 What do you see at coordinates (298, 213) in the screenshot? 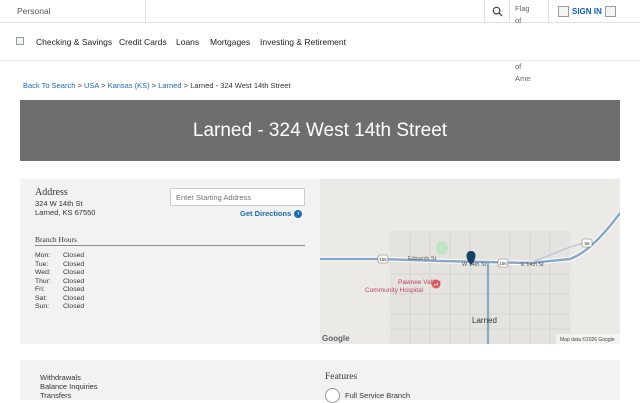
I see `chevron-right-icon: ›` at bounding box center [298, 213].